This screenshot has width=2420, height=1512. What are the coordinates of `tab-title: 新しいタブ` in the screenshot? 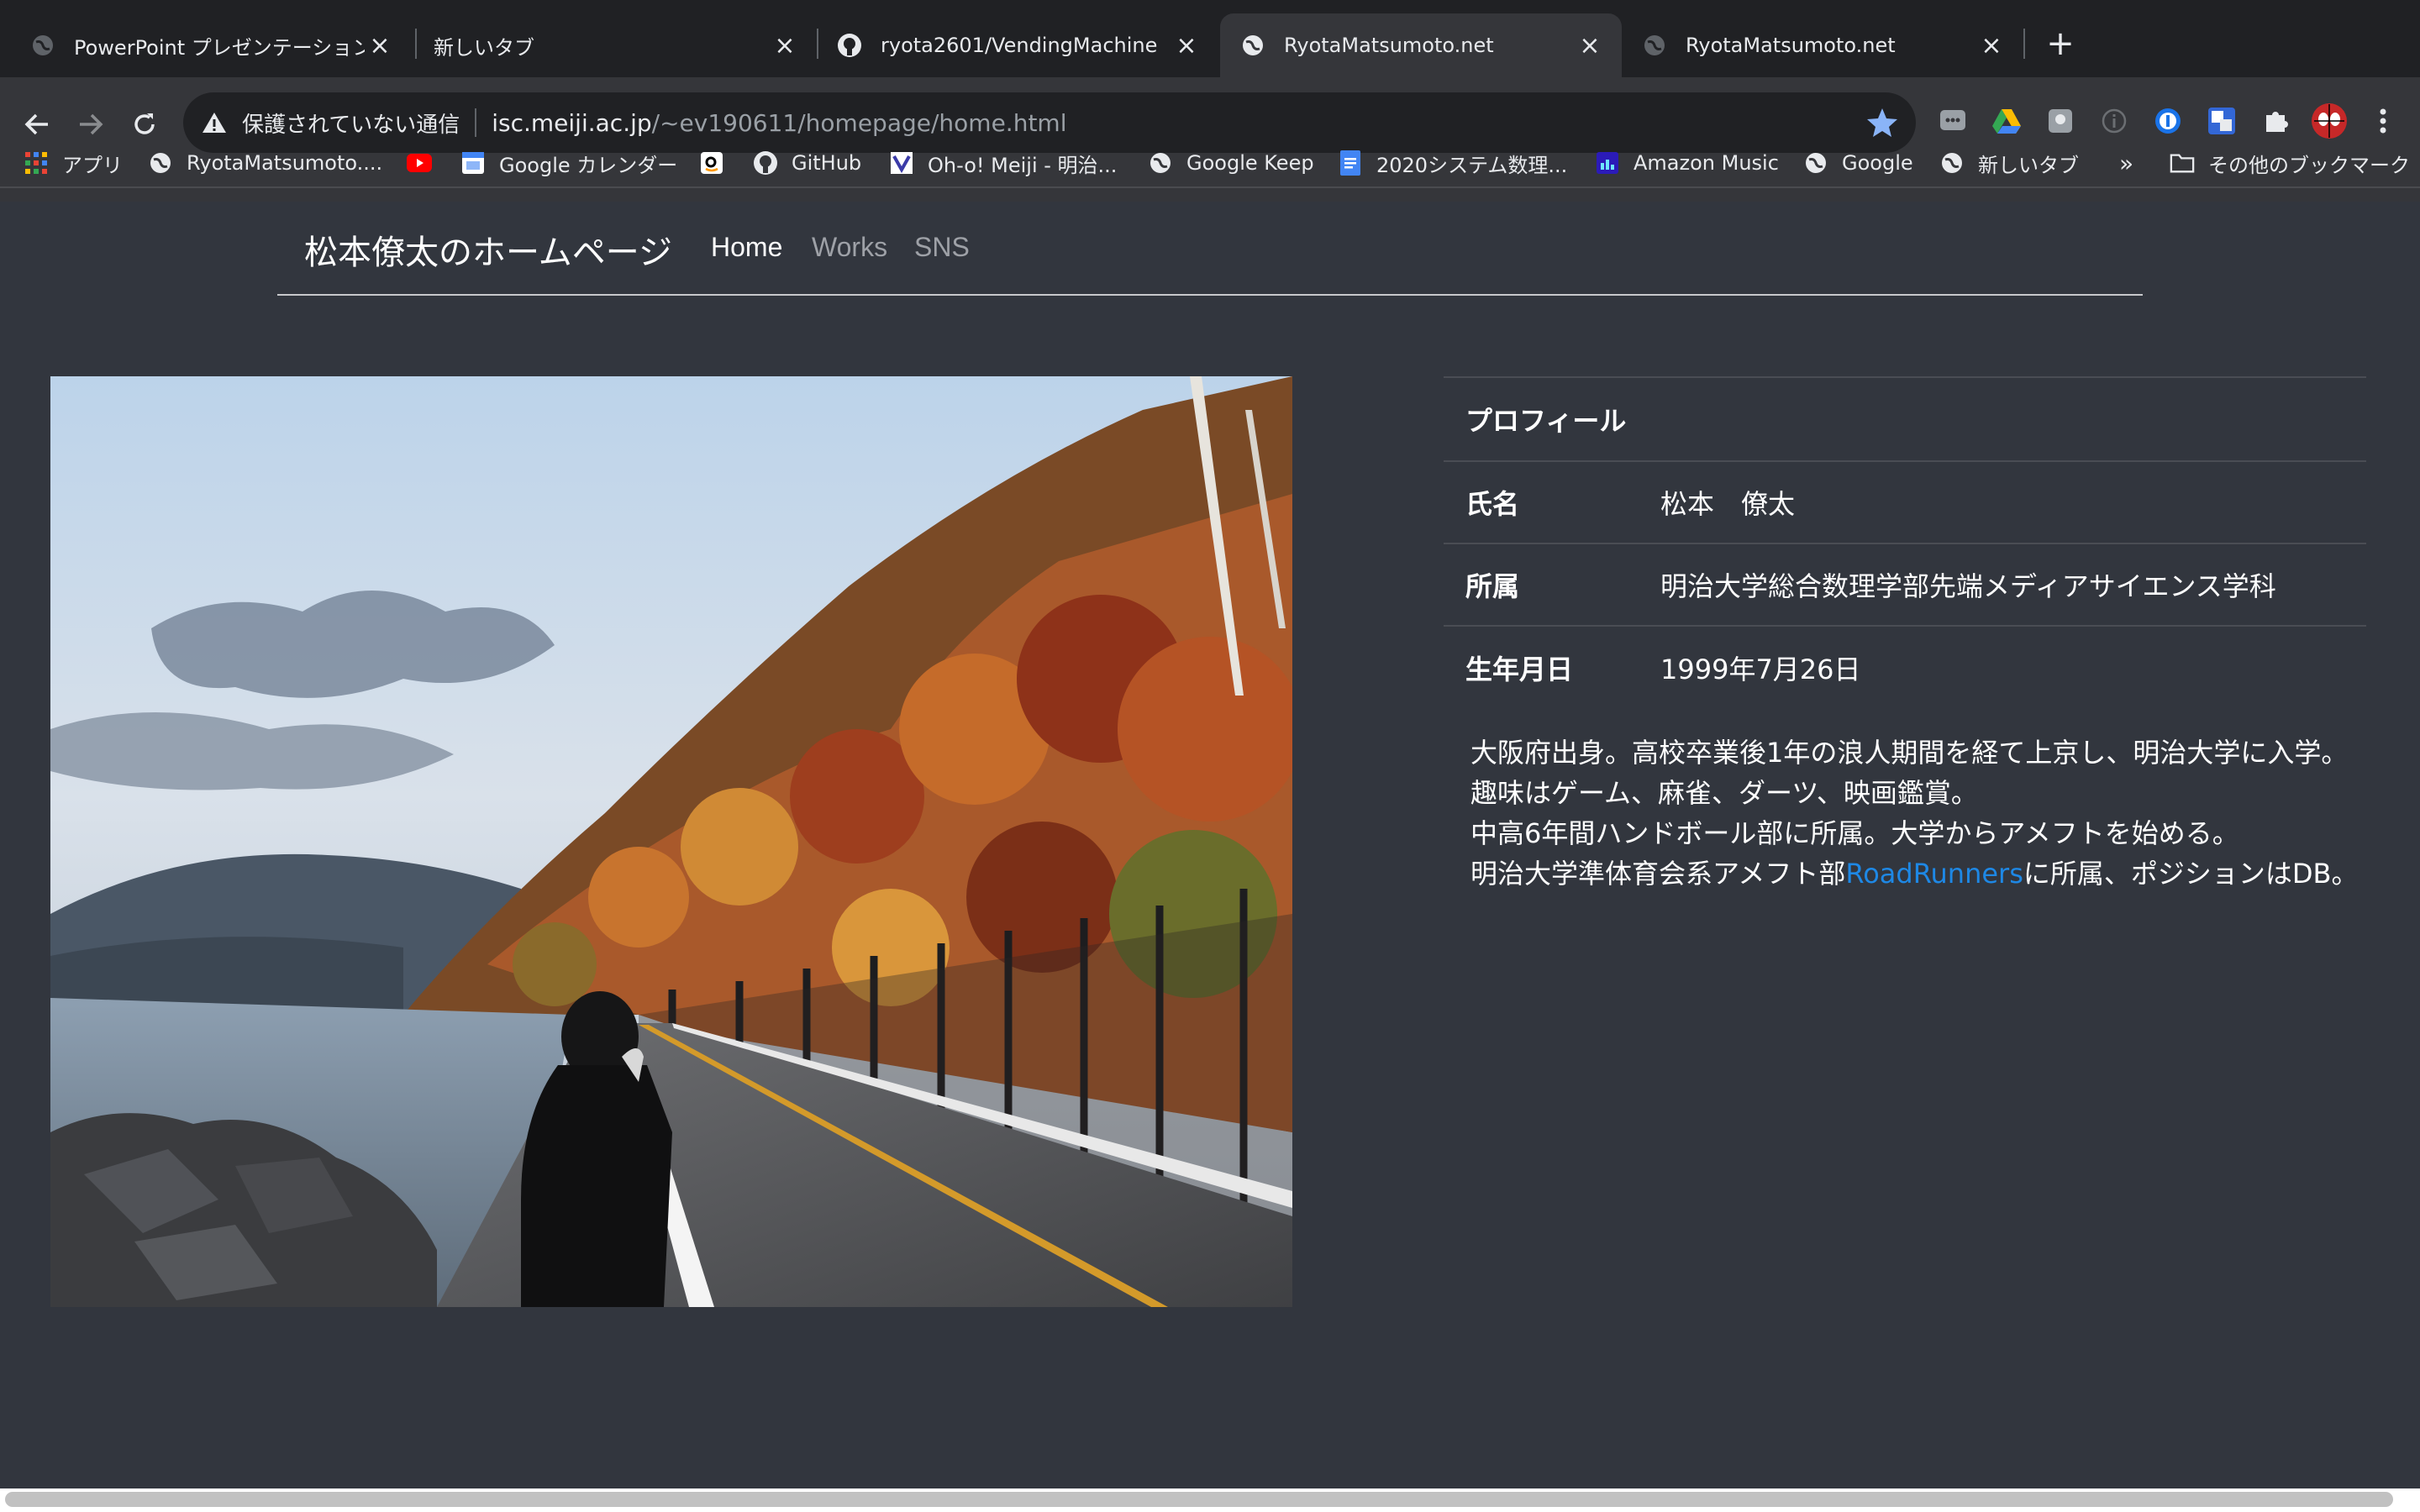 It's located at (484, 47).